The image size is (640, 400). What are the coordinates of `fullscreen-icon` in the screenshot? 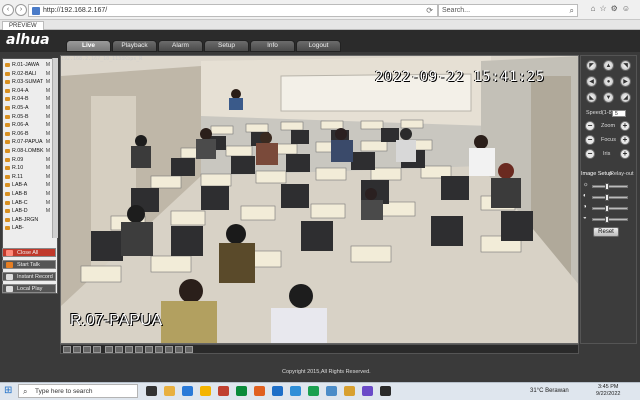 It's located at (189, 349).